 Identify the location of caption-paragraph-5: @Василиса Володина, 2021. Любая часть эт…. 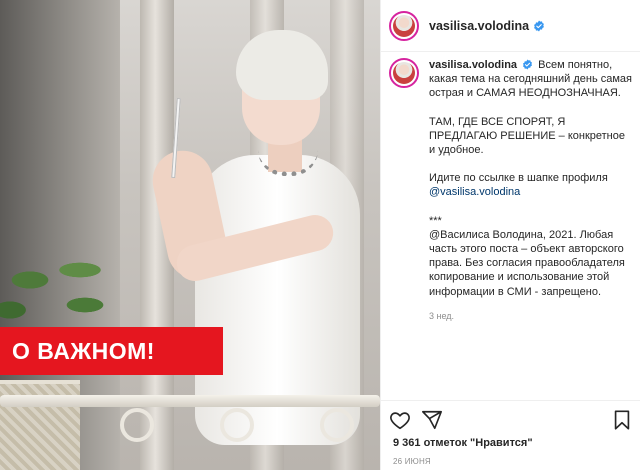
(527, 263).